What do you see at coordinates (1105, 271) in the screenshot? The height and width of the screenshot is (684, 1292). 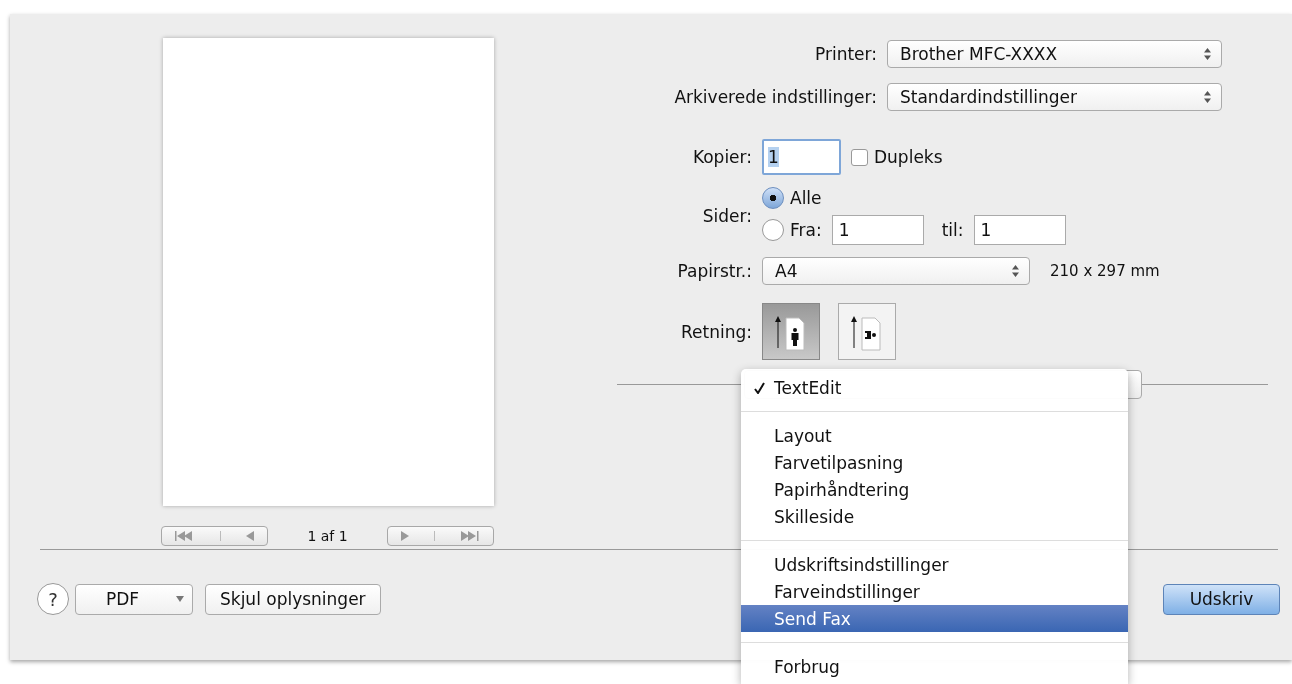 I see `paper-dimensions: 210 x 297 mm` at bounding box center [1105, 271].